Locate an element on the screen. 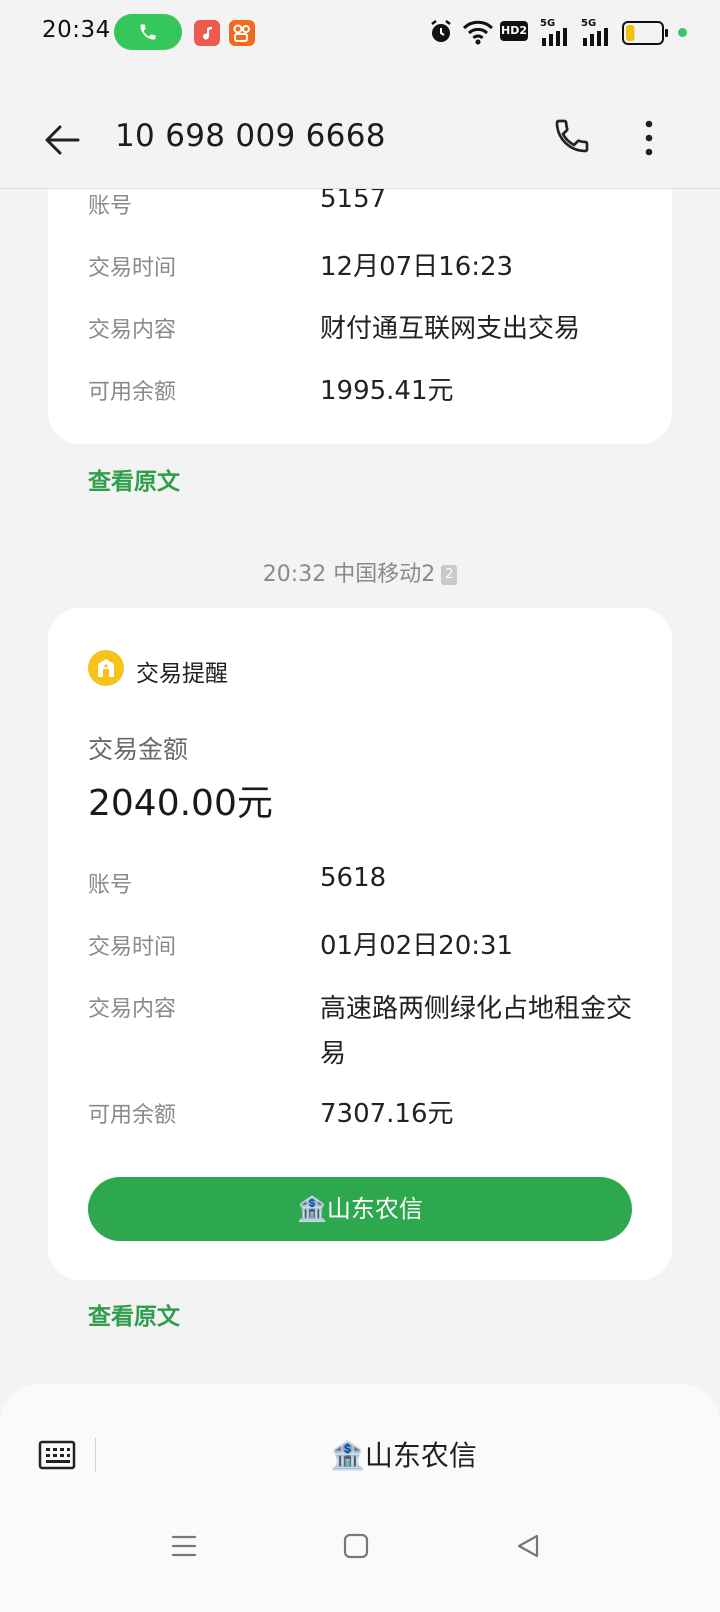  more-vert-icon is located at coordinates (649, 138).